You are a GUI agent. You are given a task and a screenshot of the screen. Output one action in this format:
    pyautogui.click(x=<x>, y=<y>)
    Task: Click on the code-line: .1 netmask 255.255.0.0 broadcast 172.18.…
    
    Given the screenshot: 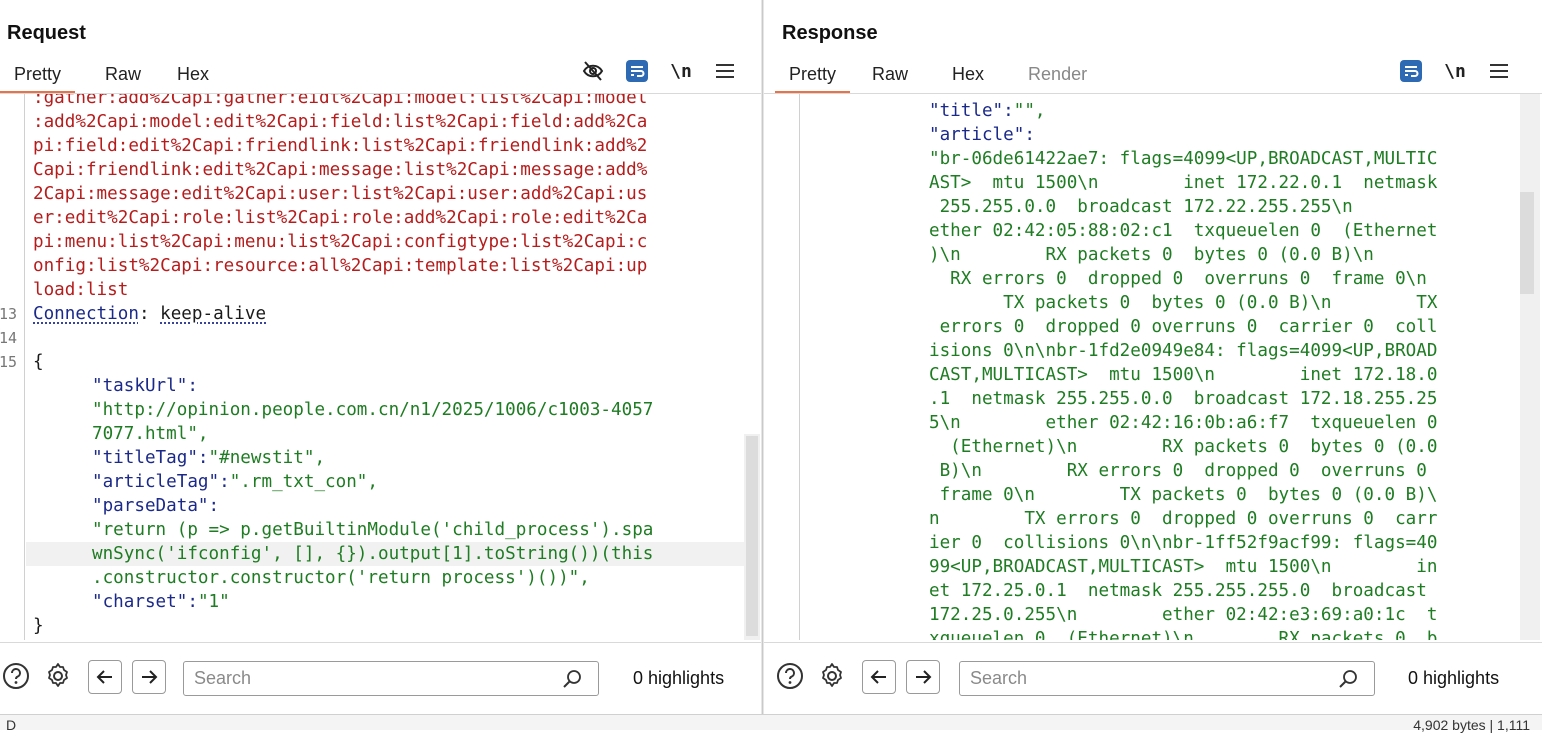 What is the action you would take?
    pyautogui.click(x=1183, y=399)
    